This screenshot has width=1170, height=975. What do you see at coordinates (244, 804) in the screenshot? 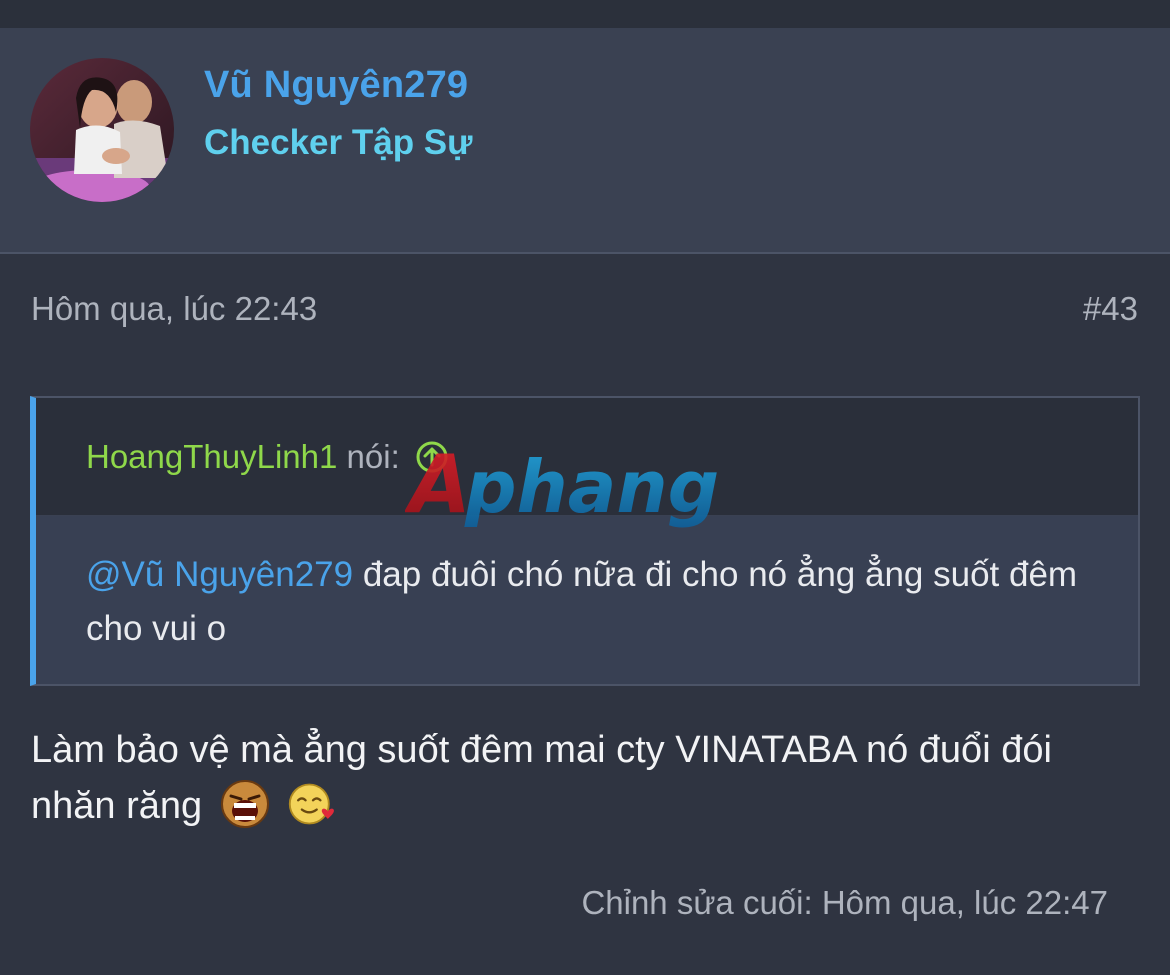
I see `laughing-smilie-icon` at bounding box center [244, 804].